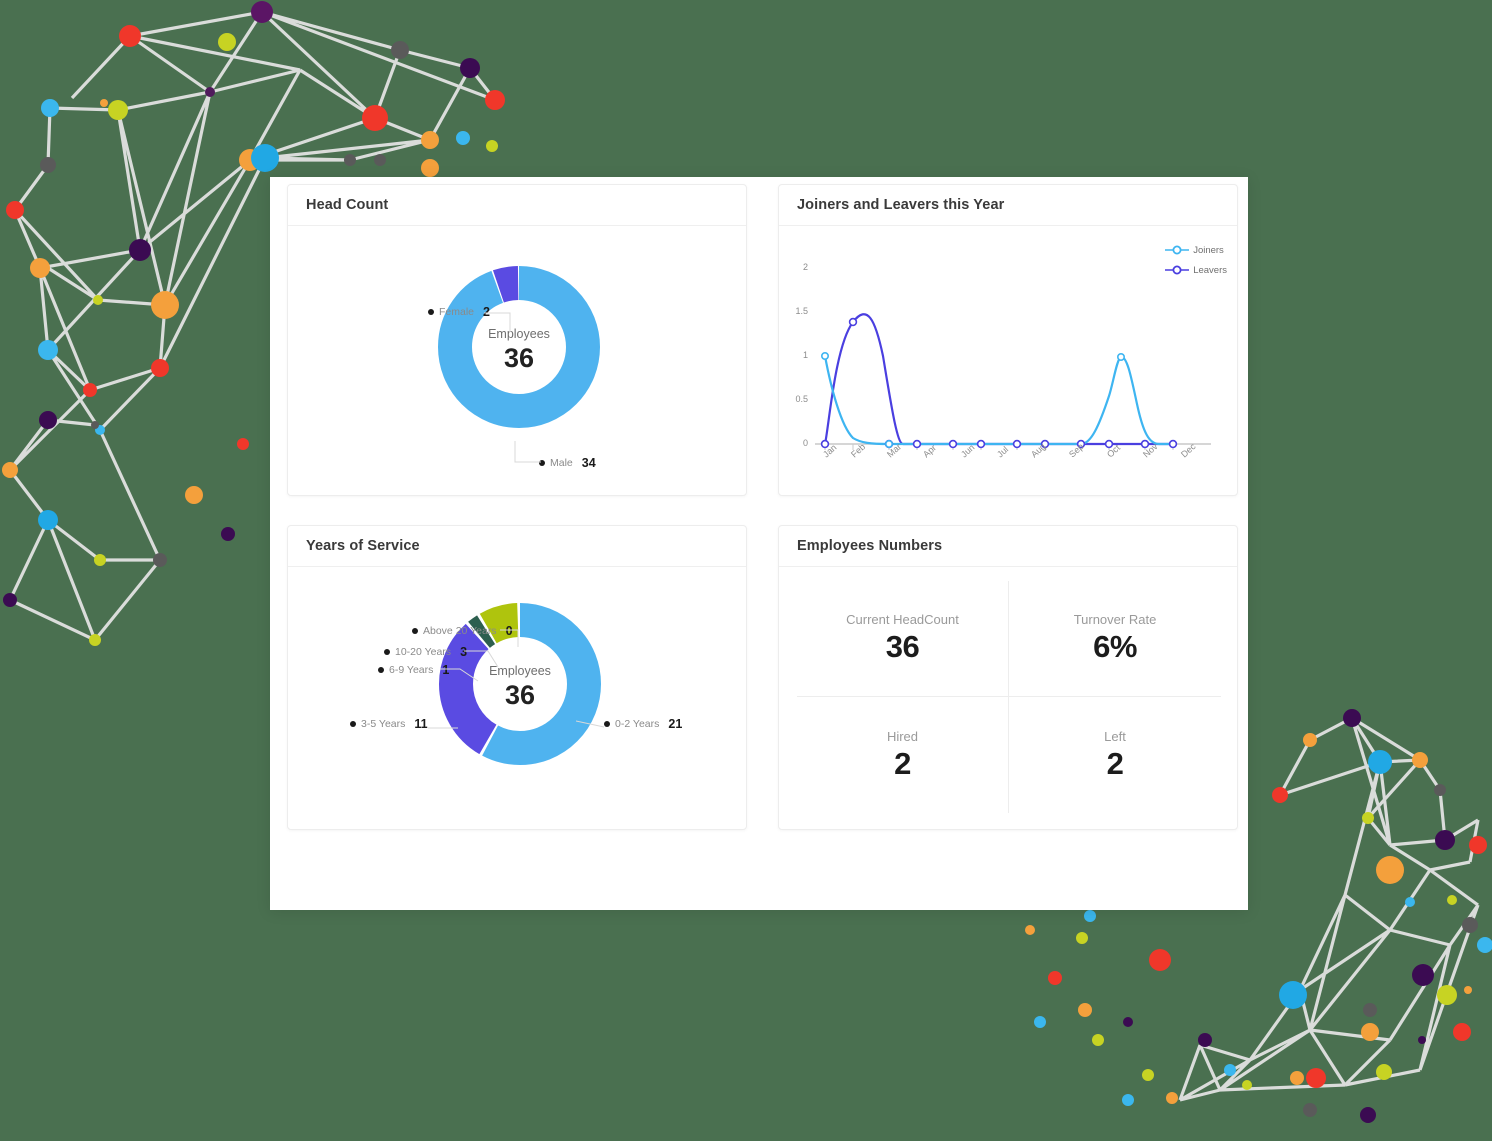 The height and width of the screenshot is (1141, 1492). Describe the element at coordinates (1115, 736) in the screenshot. I see `kpi-left-label: Left` at that location.